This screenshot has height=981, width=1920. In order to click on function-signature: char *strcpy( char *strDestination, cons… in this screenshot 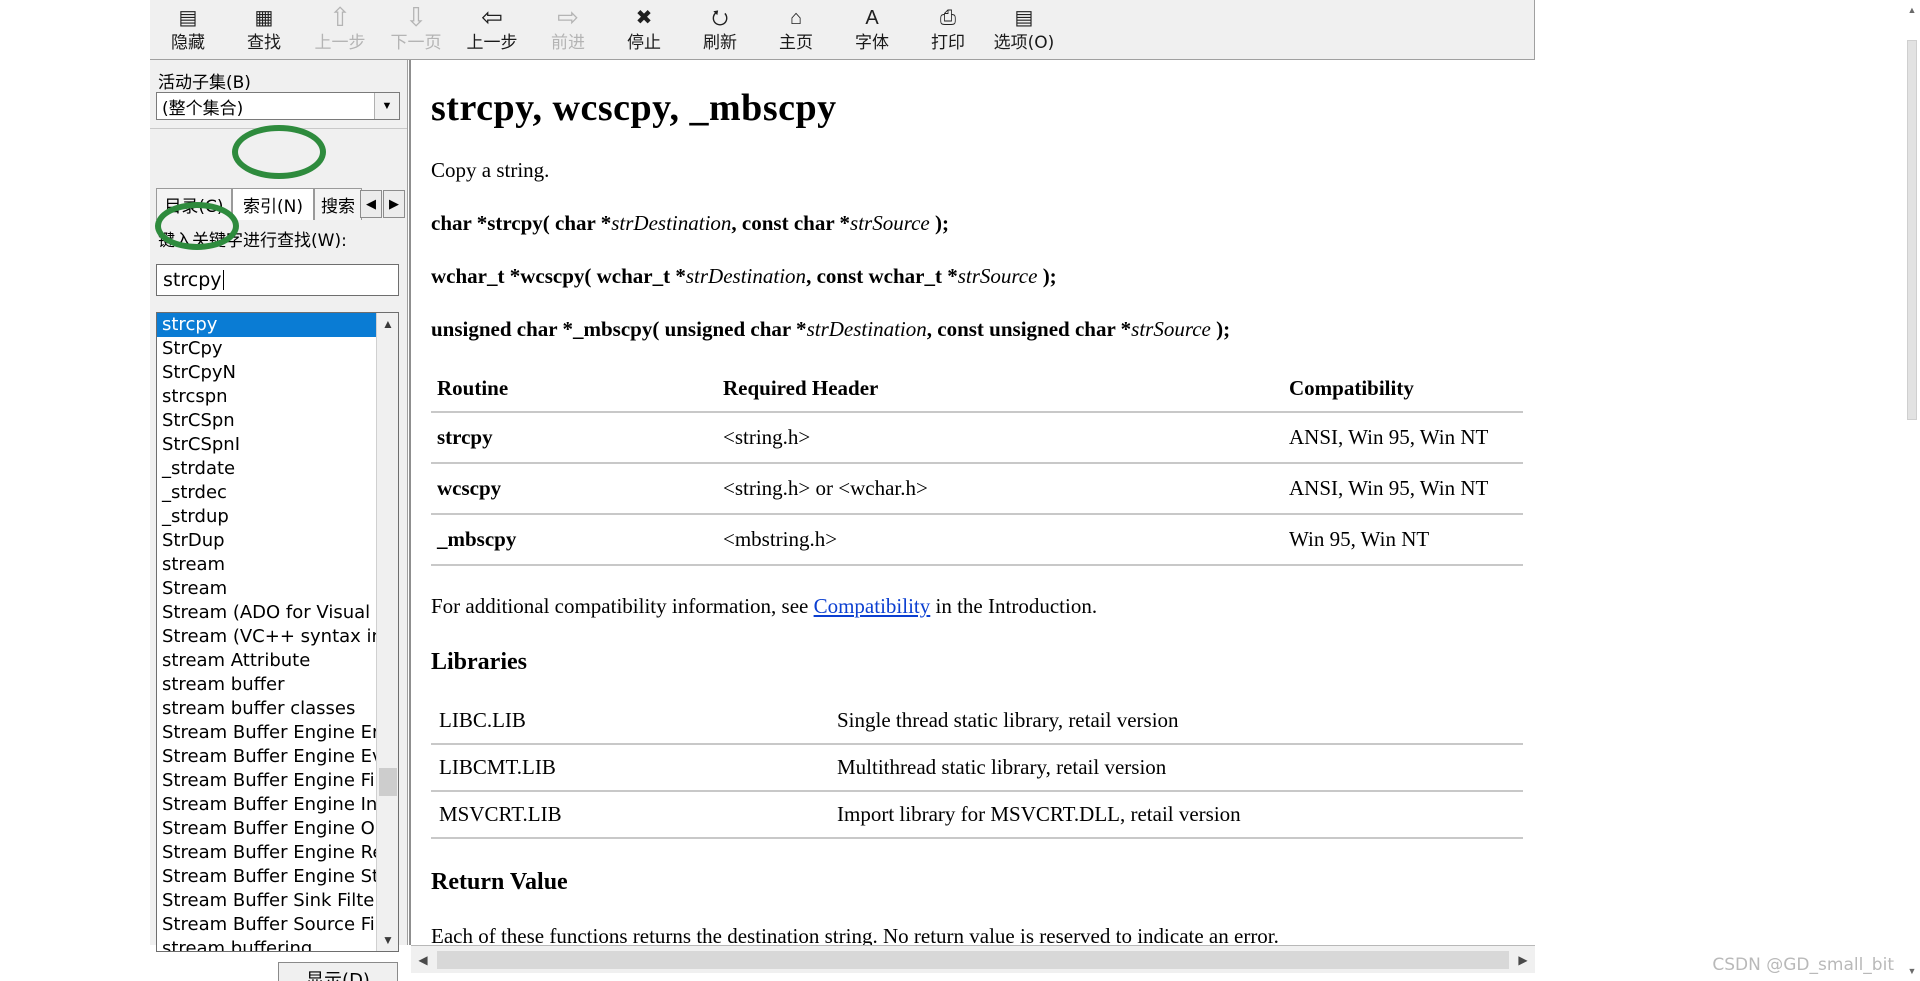, I will do `click(977, 223)`.